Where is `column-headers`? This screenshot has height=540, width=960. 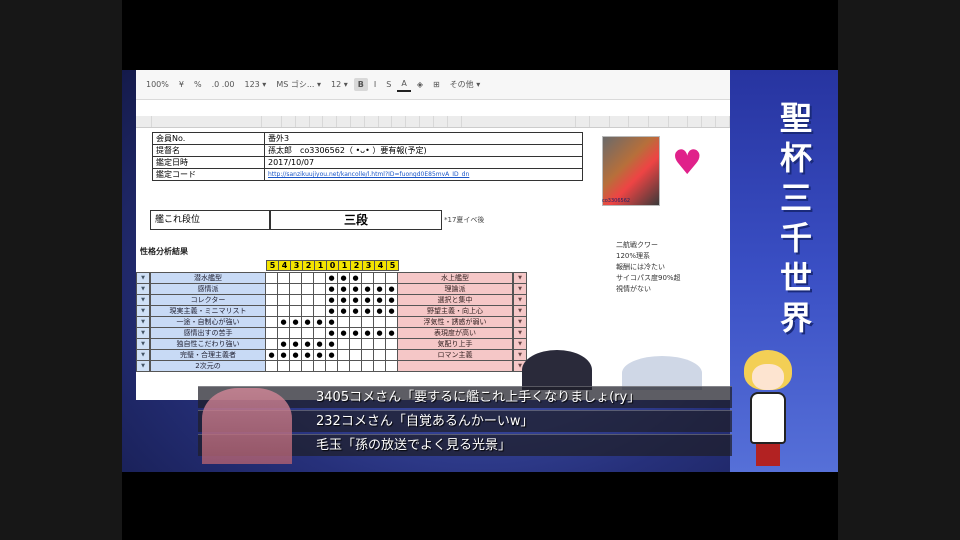
column-headers is located at coordinates (433, 122).